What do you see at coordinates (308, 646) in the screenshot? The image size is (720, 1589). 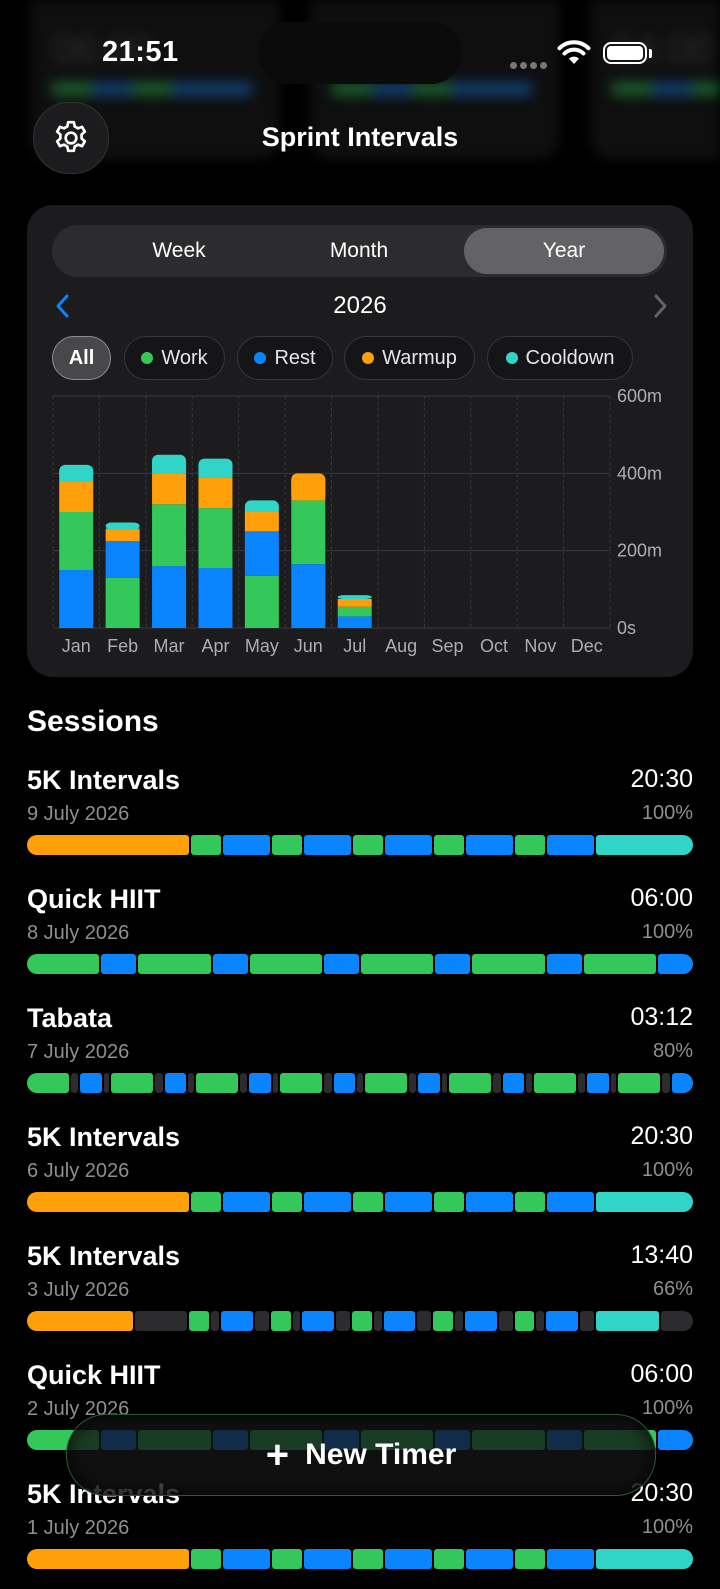 I see `x-tick-label: Jun` at bounding box center [308, 646].